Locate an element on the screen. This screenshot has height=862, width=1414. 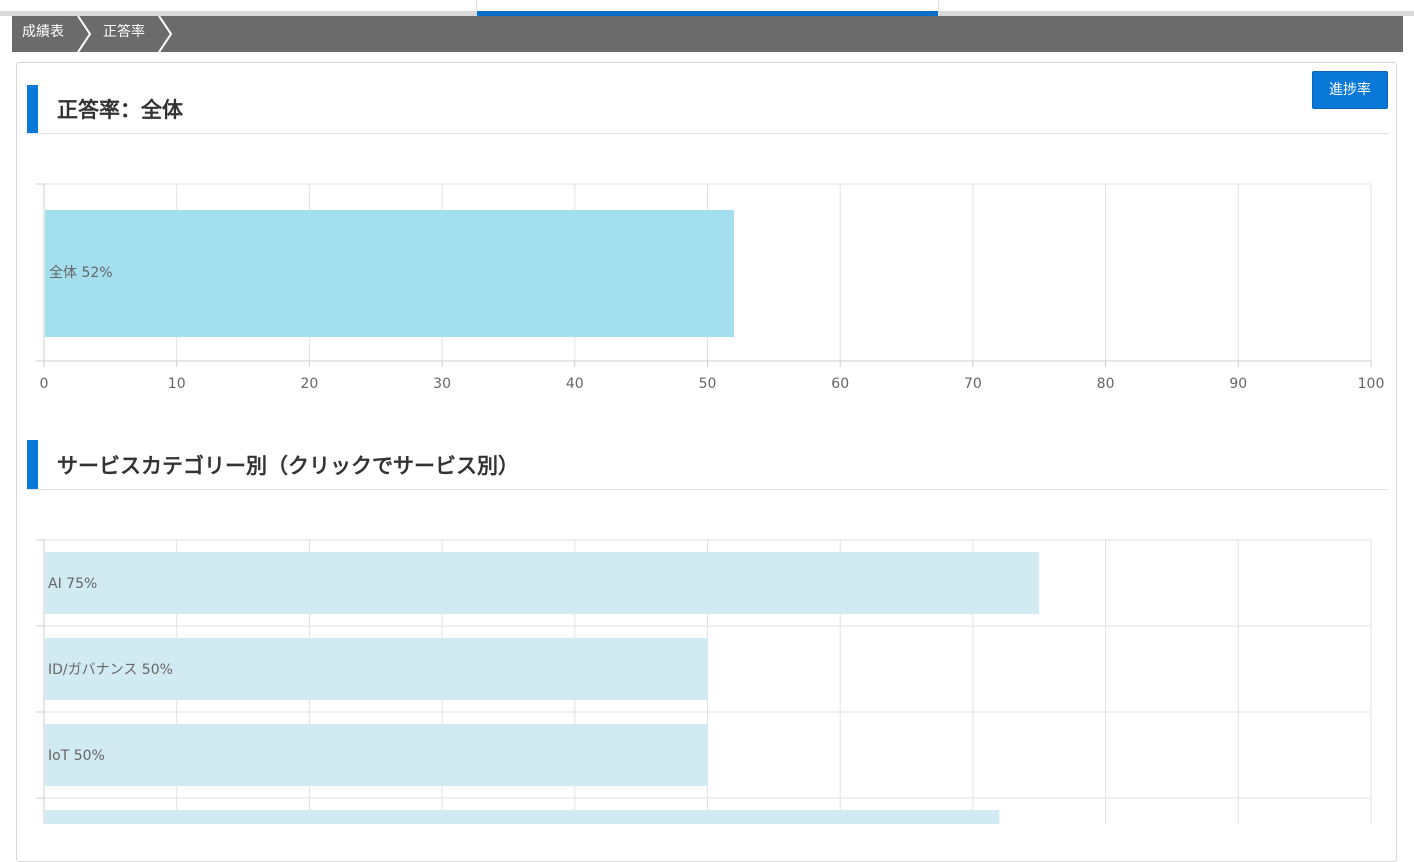
x-tick-label: 100 is located at coordinates (1371, 384).